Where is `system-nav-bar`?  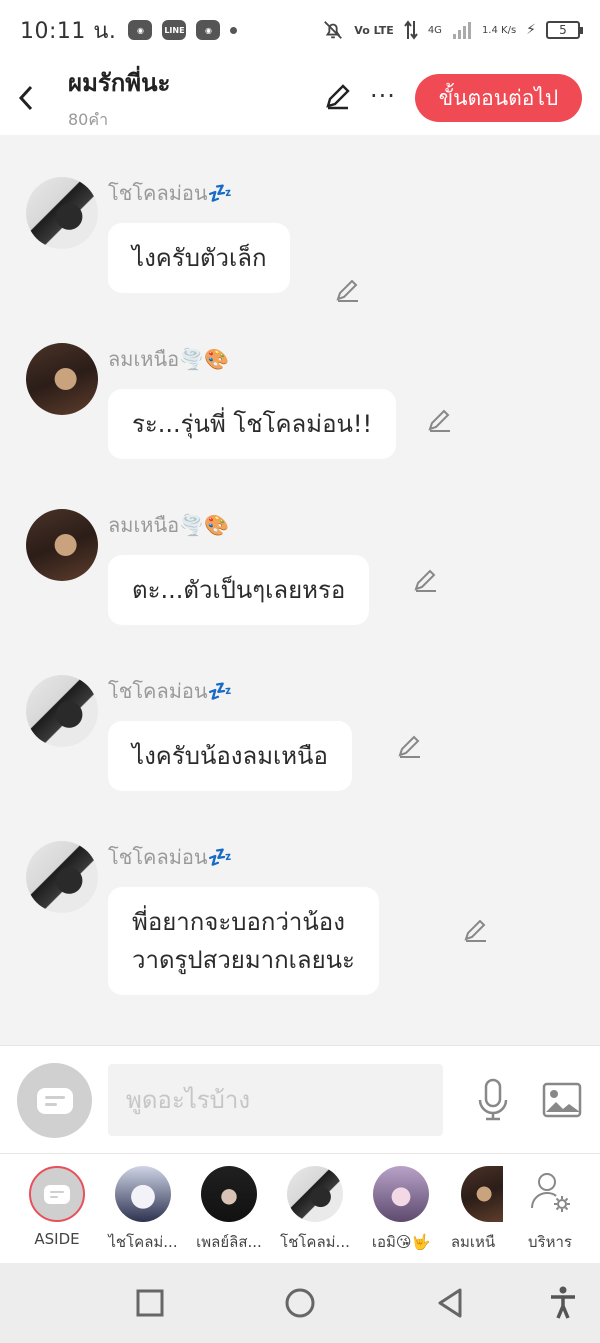
system-nav-bar is located at coordinates (300, 1303).